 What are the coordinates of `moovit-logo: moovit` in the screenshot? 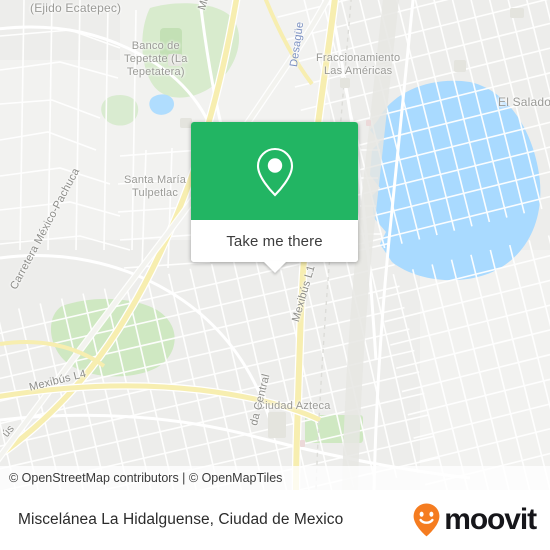 It's located at (474, 520).